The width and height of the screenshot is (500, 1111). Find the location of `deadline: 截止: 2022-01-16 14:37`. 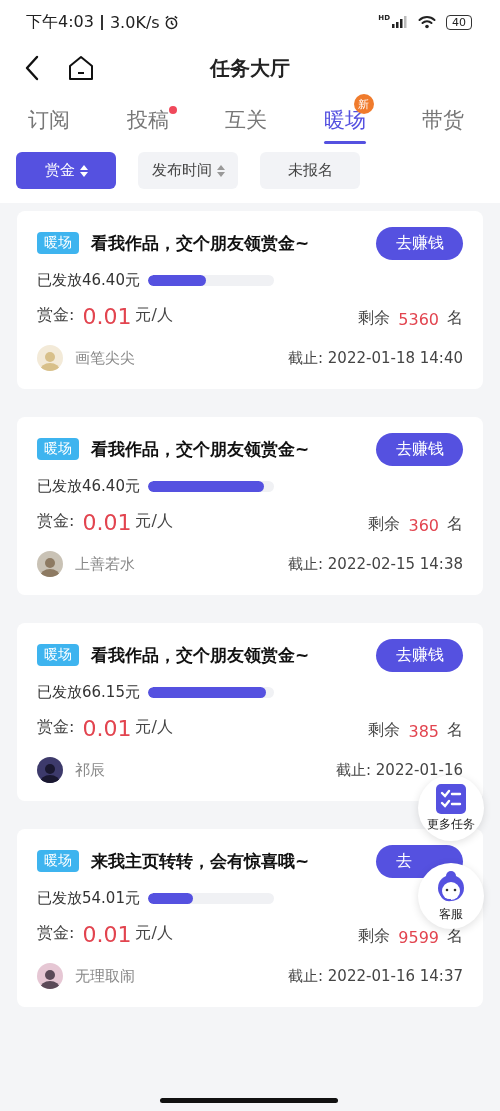

deadline: 截止: 2022-01-16 14:37 is located at coordinates (375, 976).